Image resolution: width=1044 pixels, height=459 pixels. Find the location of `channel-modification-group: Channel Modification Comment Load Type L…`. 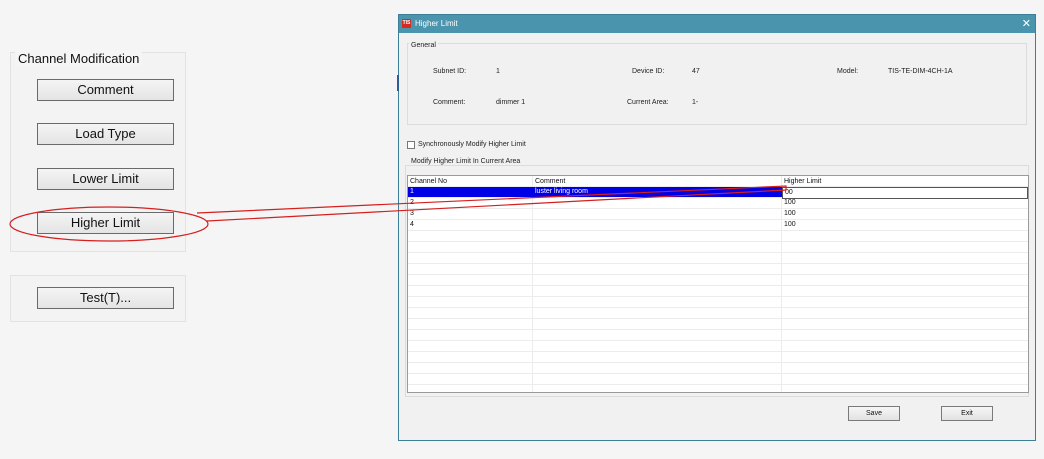

channel-modification-group: Channel Modification Comment Load Type L… is located at coordinates (98, 151).